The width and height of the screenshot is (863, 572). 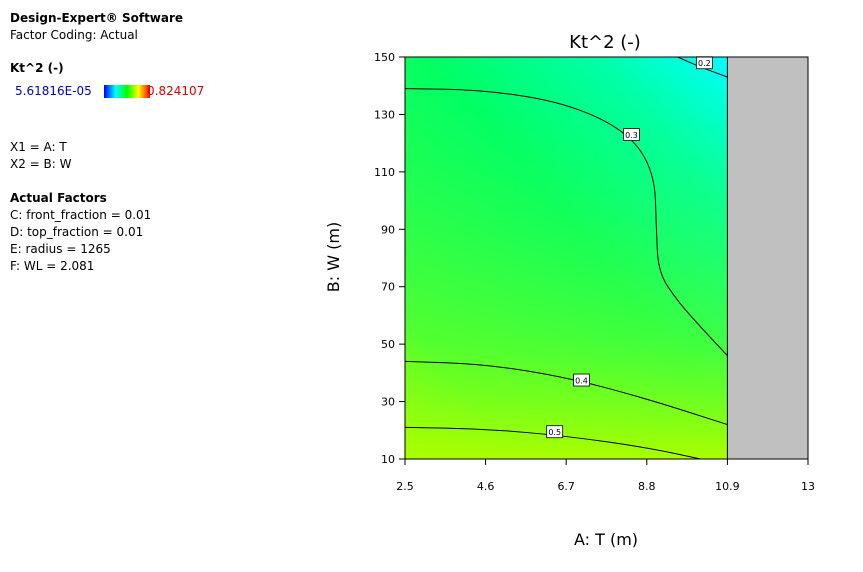 What do you see at coordinates (727, 486) in the screenshot?
I see `x-tick-label: 10.9` at bounding box center [727, 486].